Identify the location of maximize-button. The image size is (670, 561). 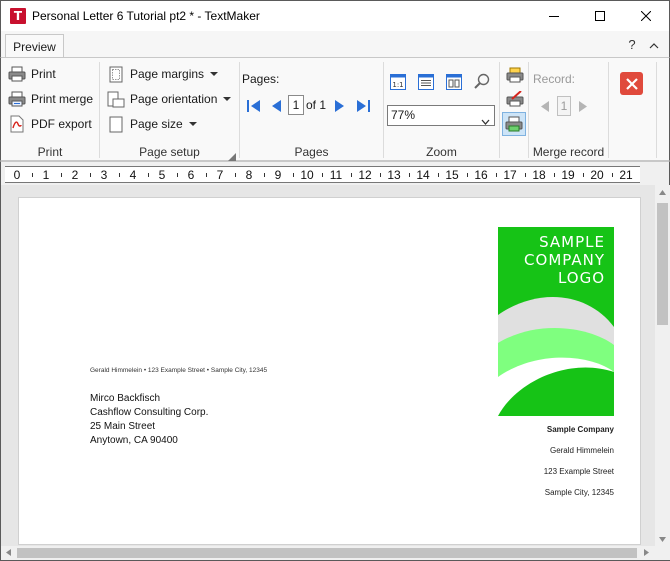
(600, 16).